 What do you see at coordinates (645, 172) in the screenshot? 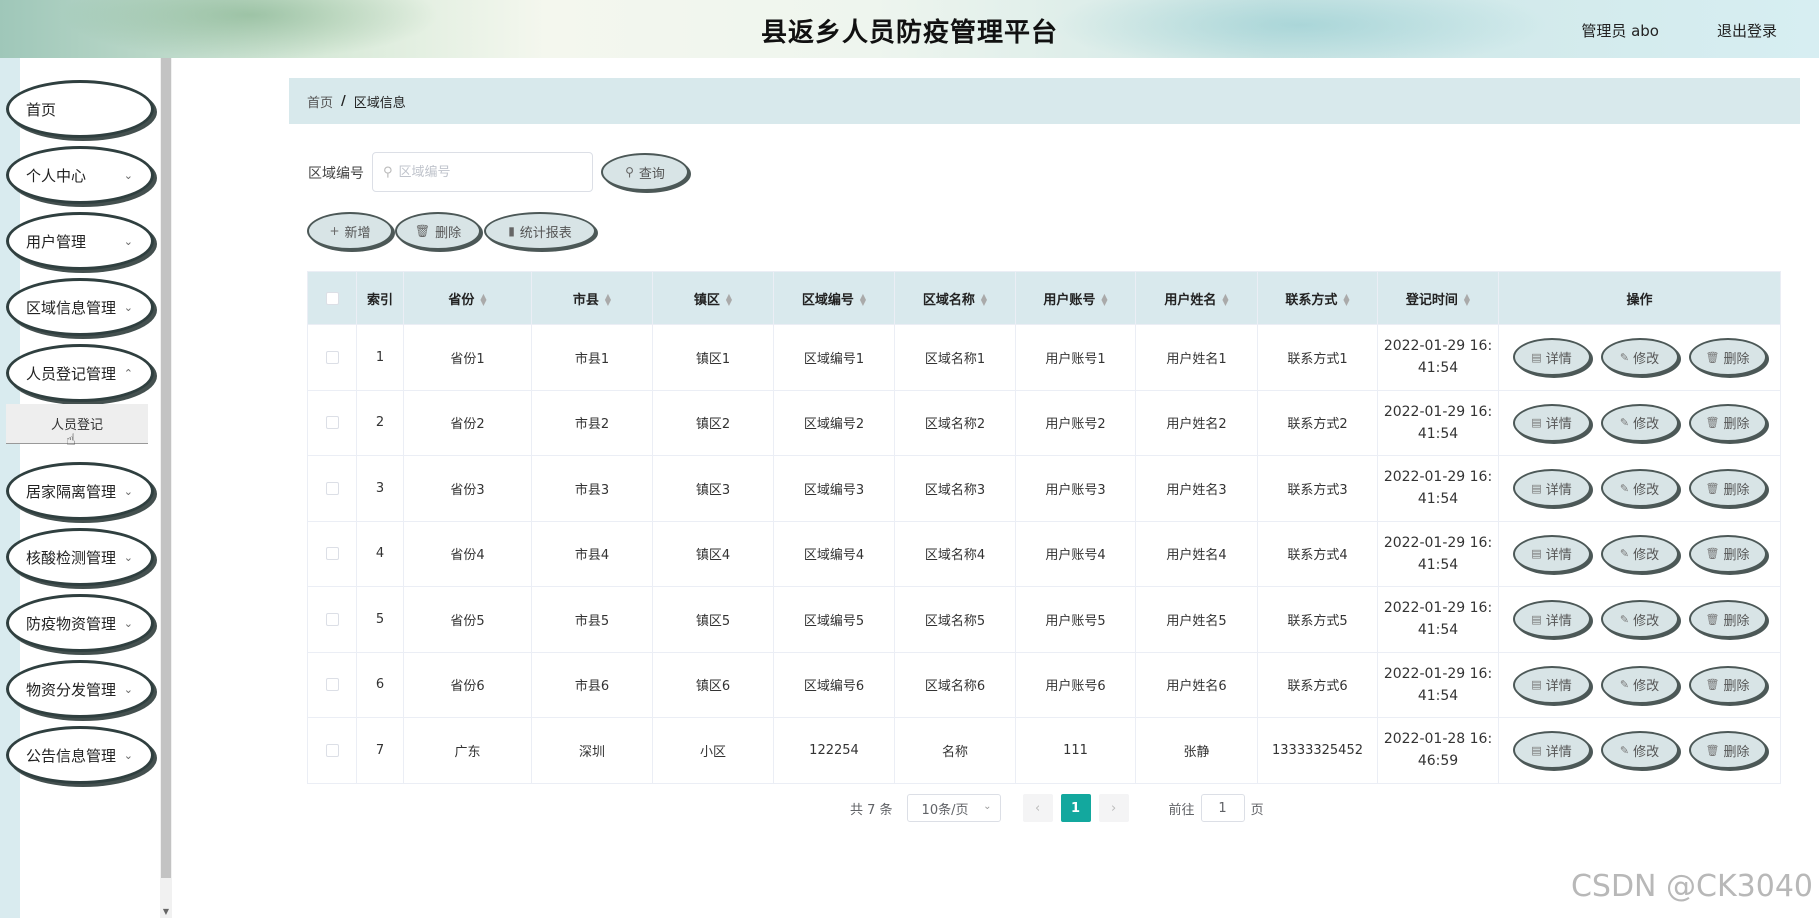
I see `query-button: ⚲ 查询` at bounding box center [645, 172].